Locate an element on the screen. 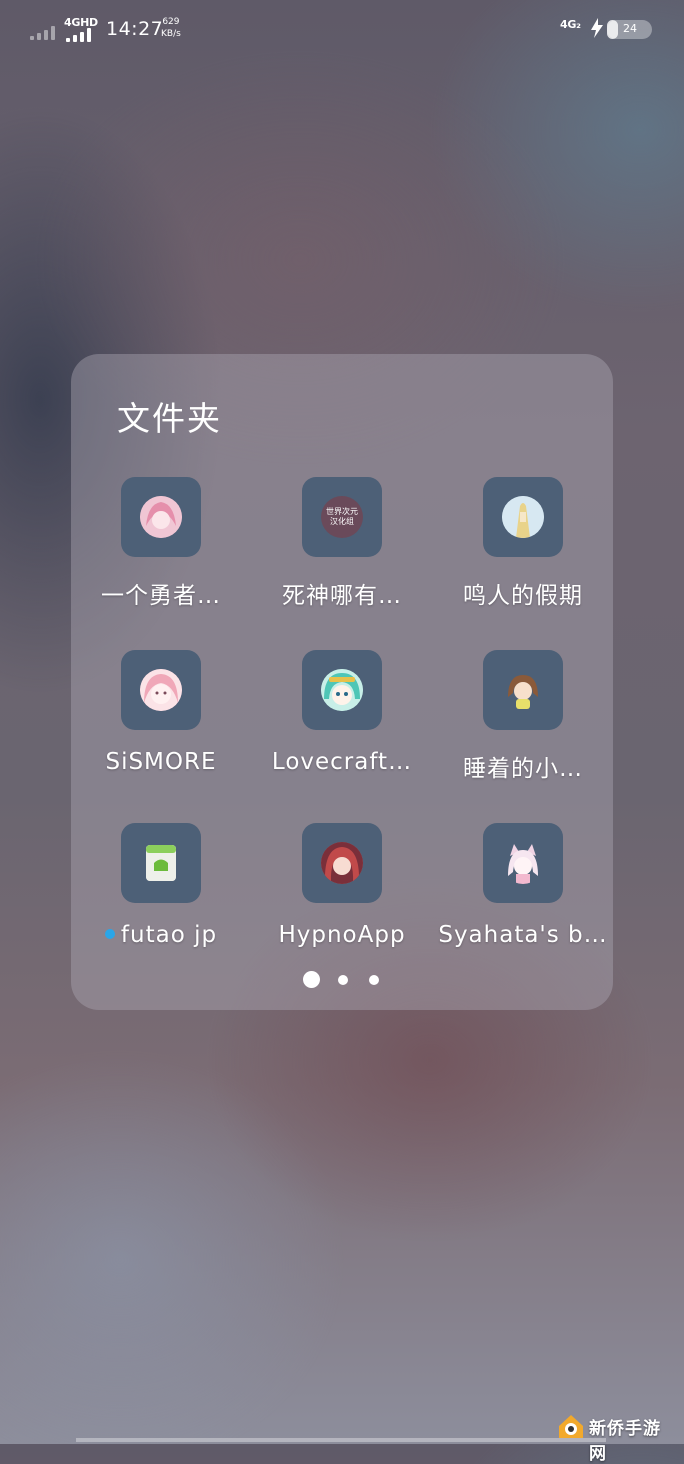  folder-title: 文件夹 is located at coordinates (169, 416).